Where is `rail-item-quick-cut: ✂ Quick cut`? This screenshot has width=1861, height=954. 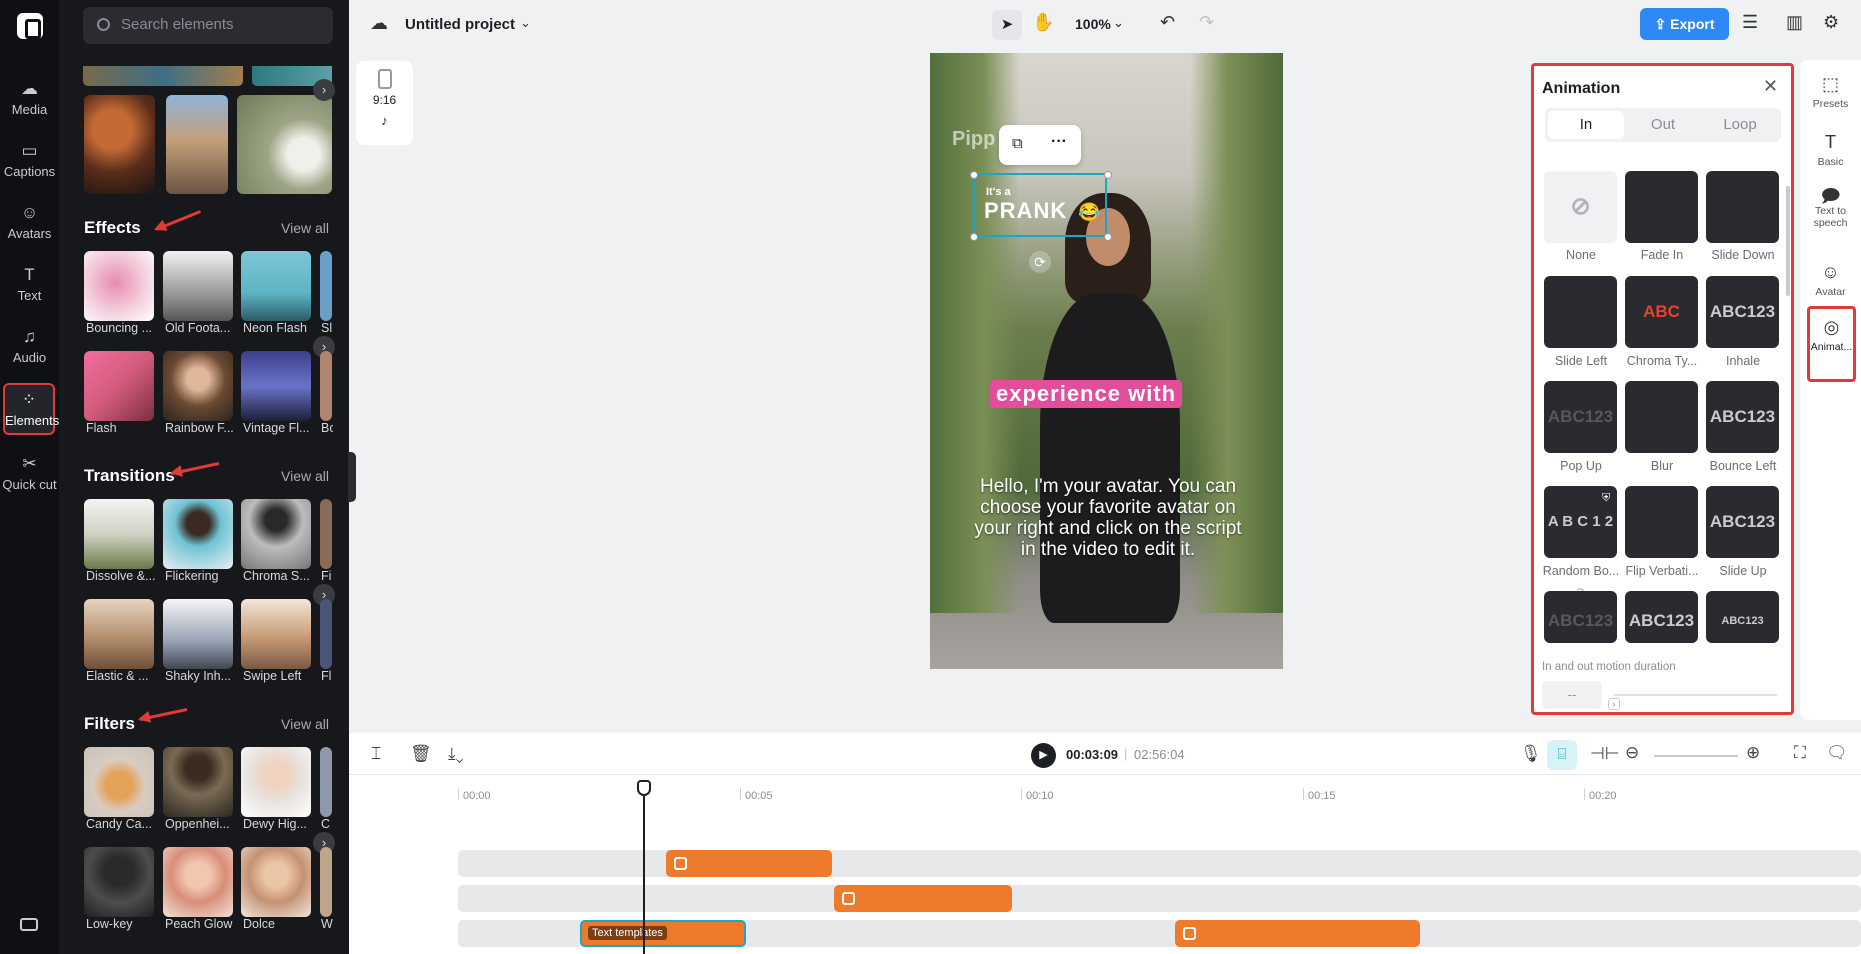
rail-item-quick-cut: ✂ Quick cut is located at coordinates (29, 474).